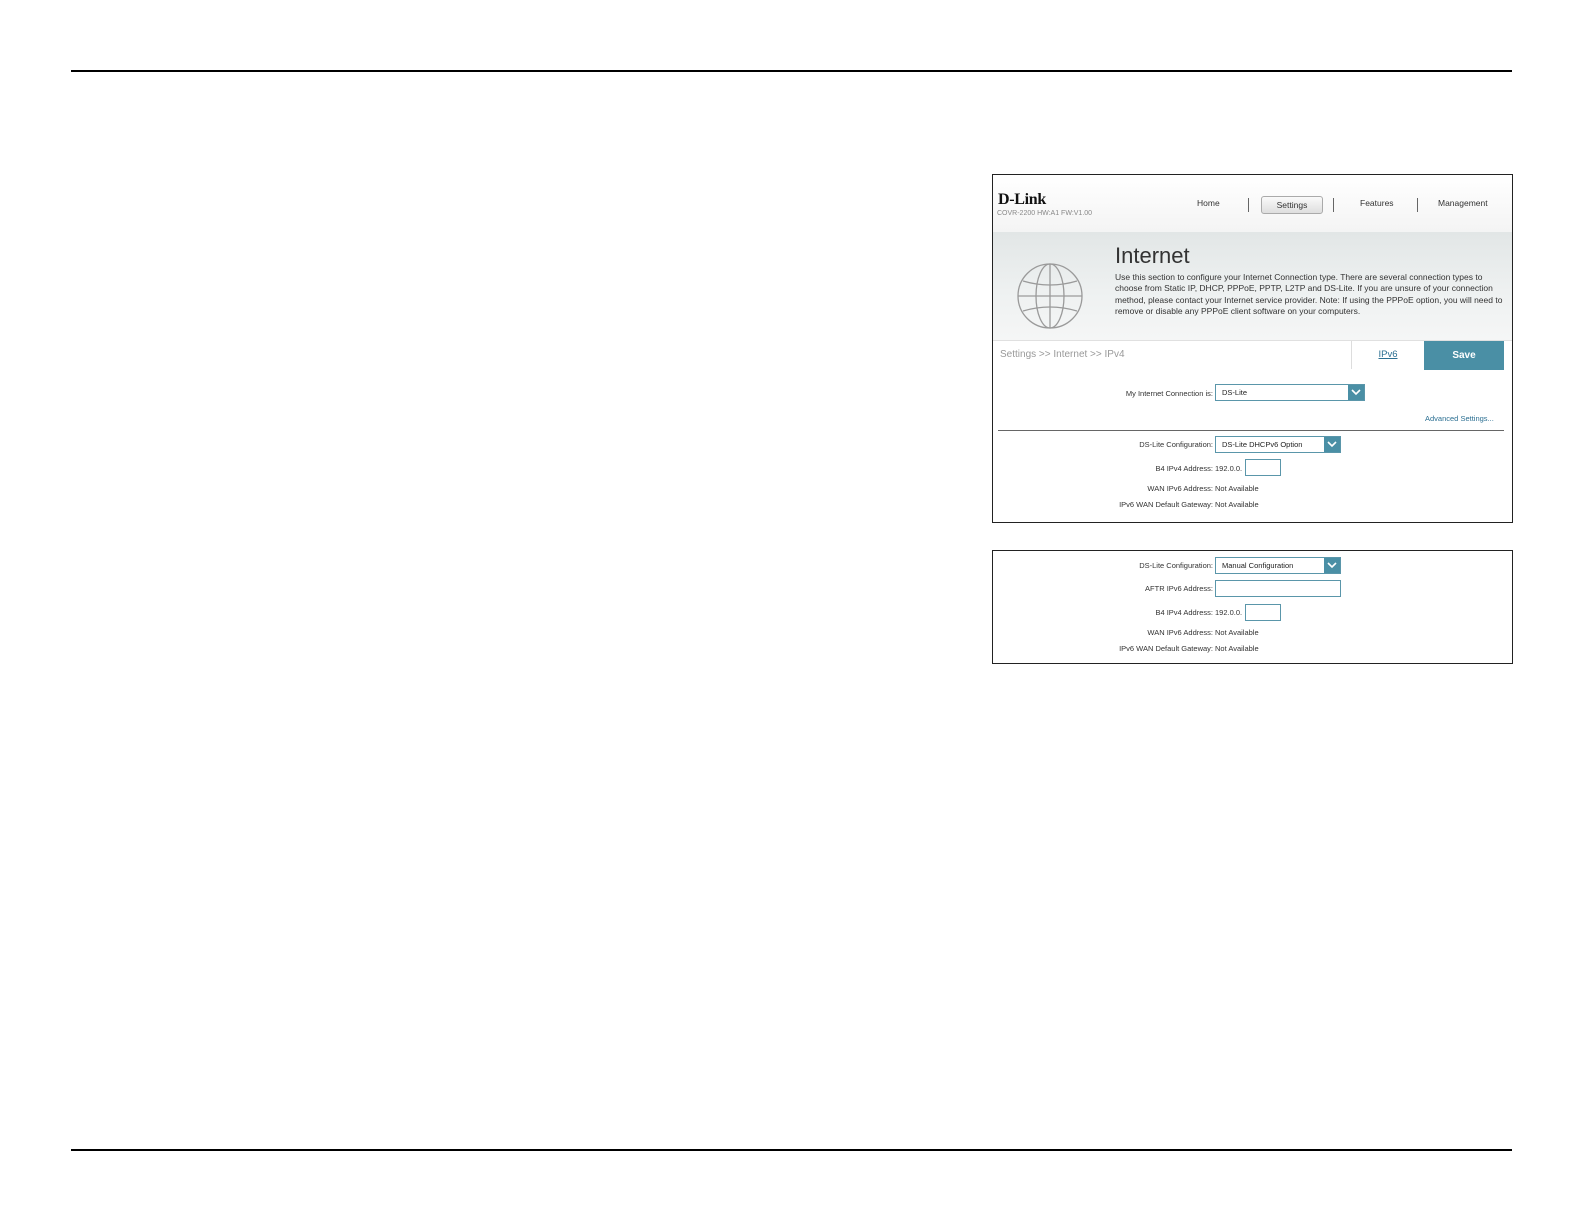  Describe the element at coordinates (1258, 565) in the screenshot. I see `dslite-config-value: Manual Configuration` at that location.